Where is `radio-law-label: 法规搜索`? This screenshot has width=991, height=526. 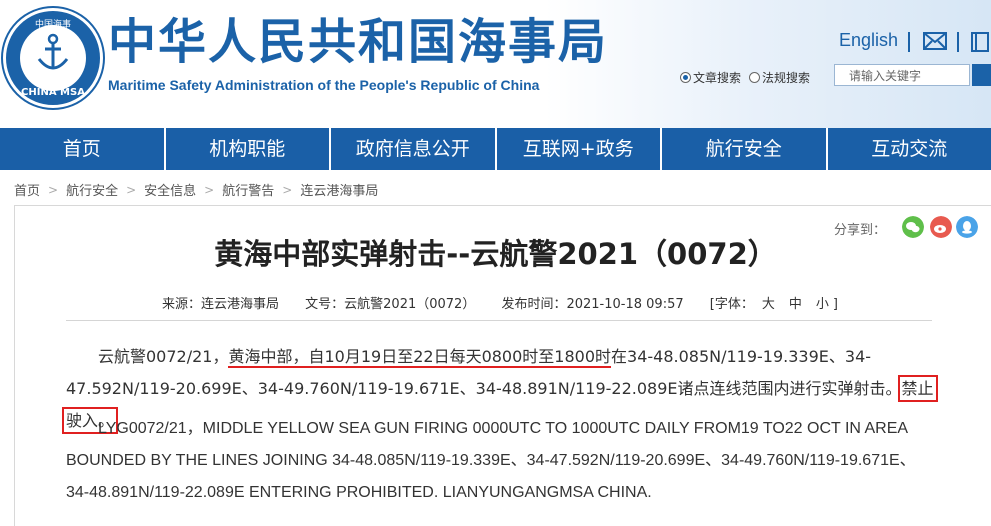 radio-law-label: 法规搜索 is located at coordinates (786, 77).